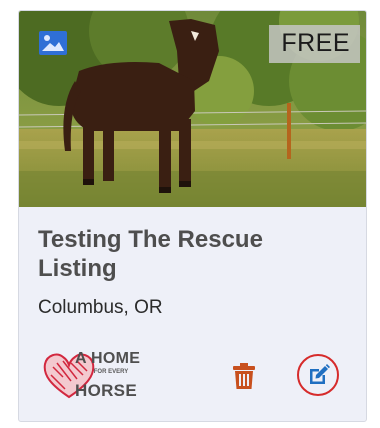 The height and width of the screenshot is (428, 380). I want to click on a-home-for-every-horse-logo: A HOME FOR EVERY HORSE, so click(101, 375).